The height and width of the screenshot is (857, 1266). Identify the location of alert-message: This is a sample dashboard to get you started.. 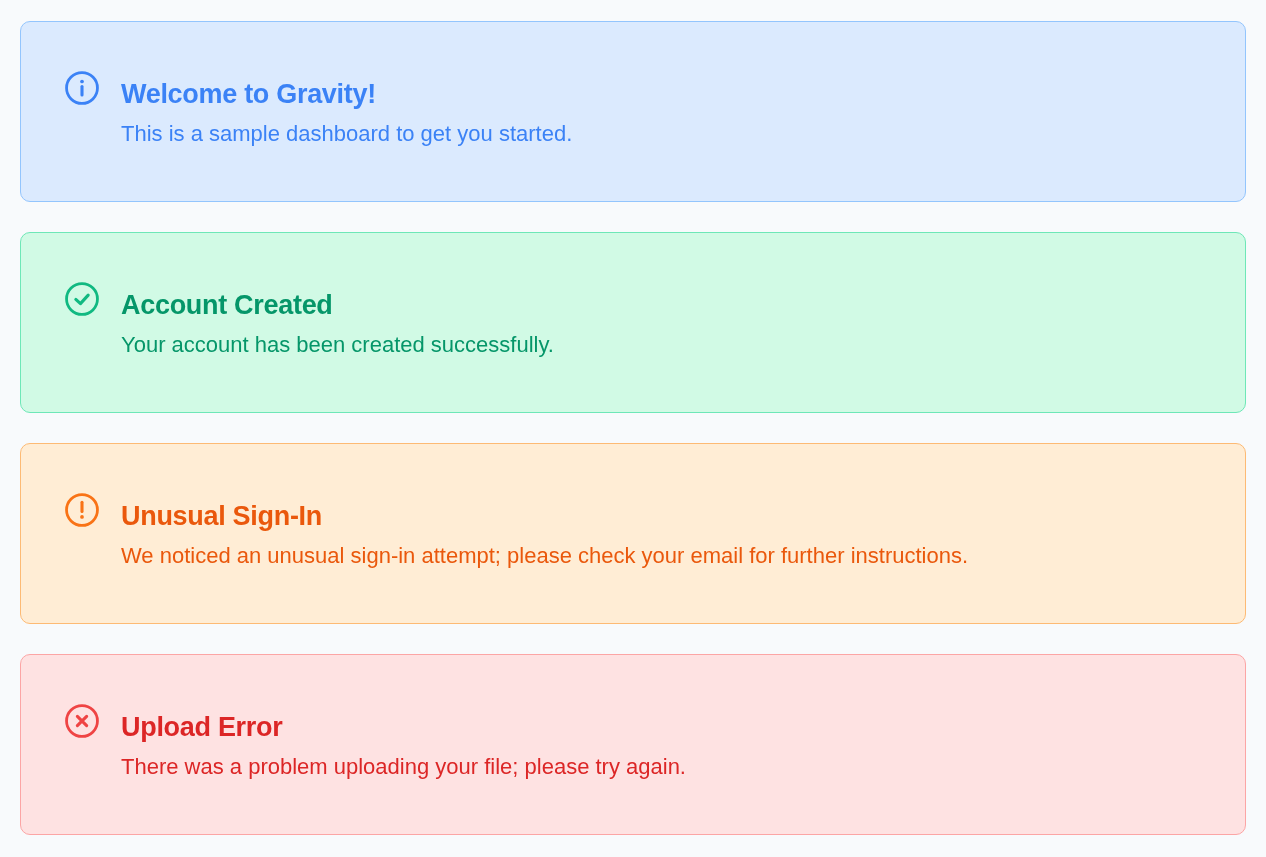
(347, 133).